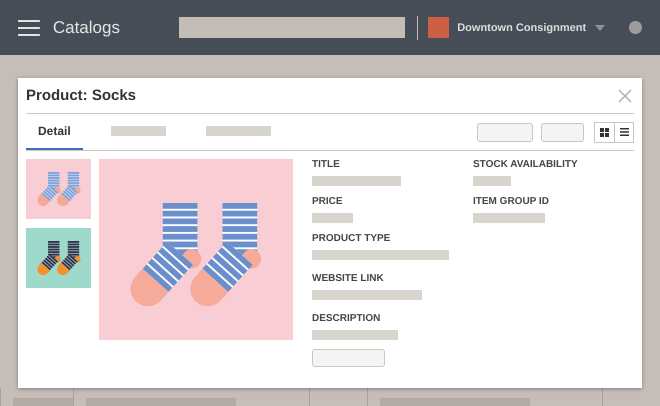  Describe the element at coordinates (625, 95) in the screenshot. I see `close-icon` at that location.